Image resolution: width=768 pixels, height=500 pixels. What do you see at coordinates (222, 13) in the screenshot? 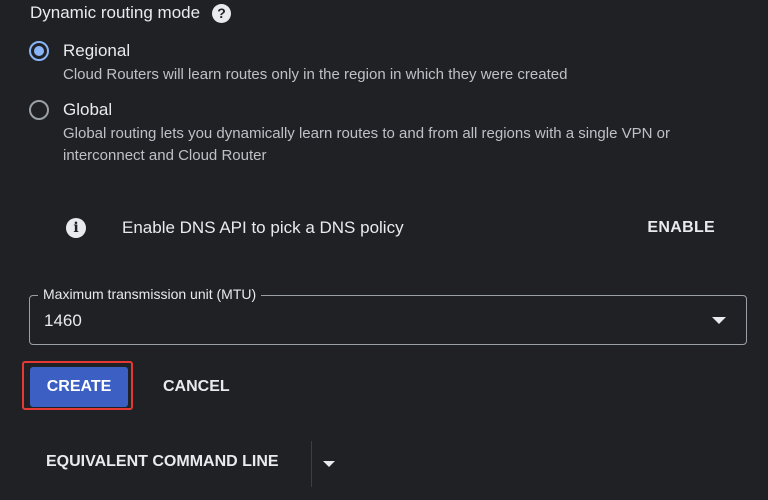
I see `help-icon: ?` at bounding box center [222, 13].